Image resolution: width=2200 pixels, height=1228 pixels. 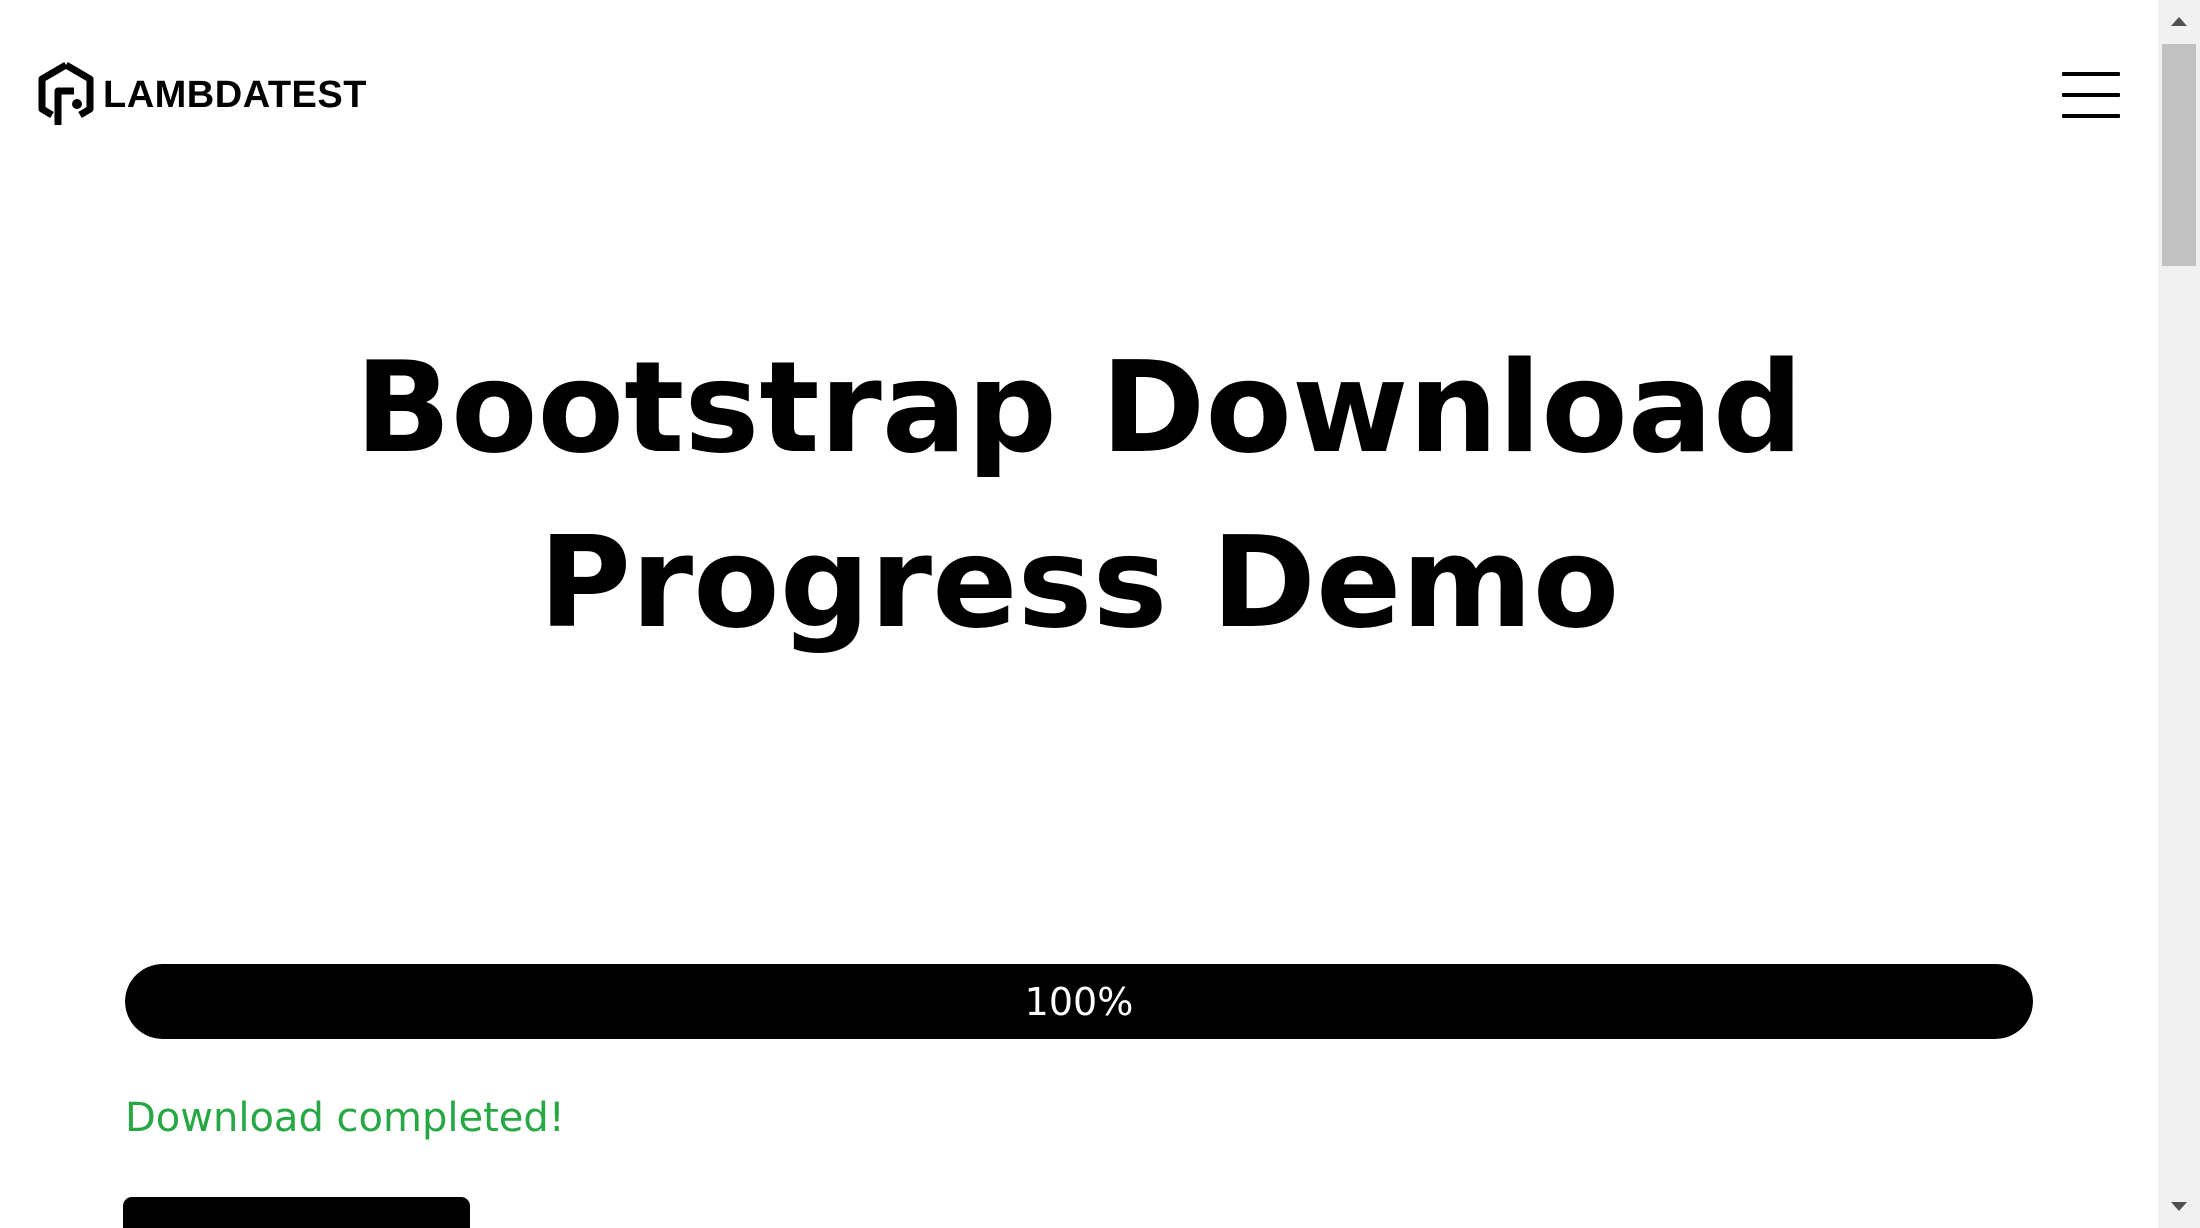 I want to click on lambdatest-logo-icon, so click(x=66, y=93).